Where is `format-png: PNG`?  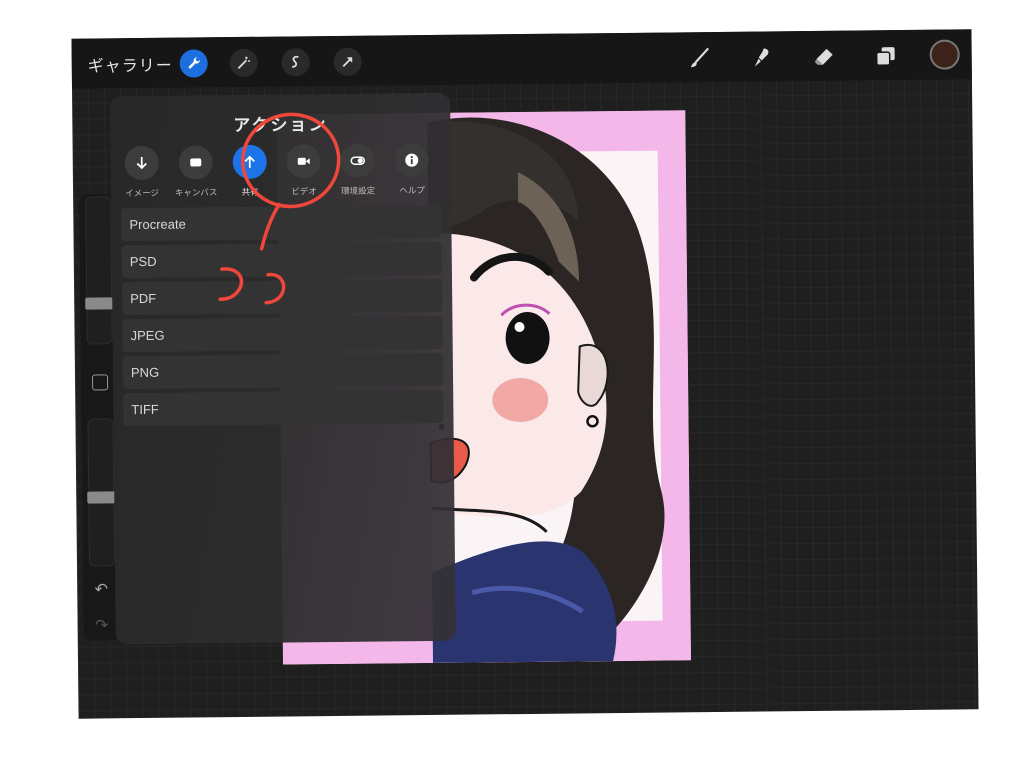 format-png: PNG is located at coordinates (283, 371).